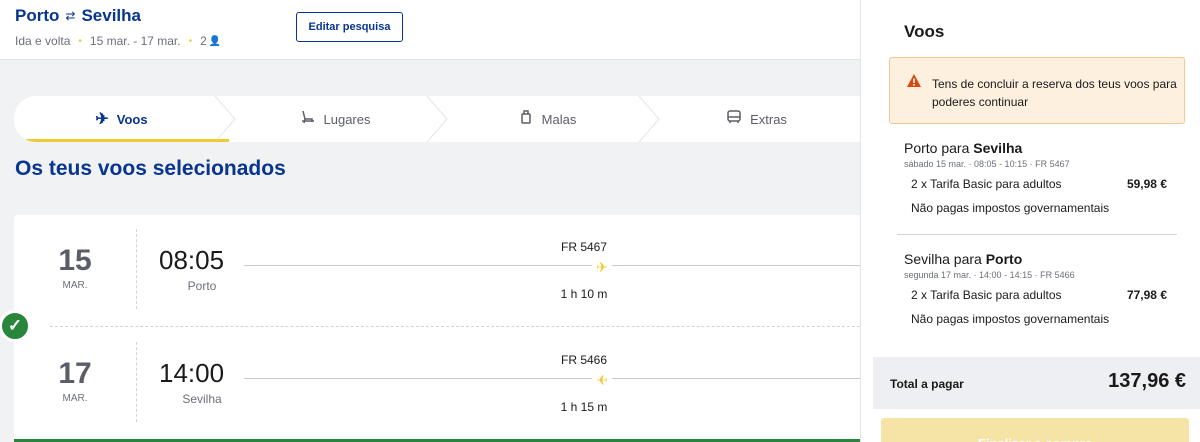 Image resolution: width=1200 pixels, height=442 pixels. What do you see at coordinates (584, 360) in the screenshot?
I see `flight-number: FR 5466` at bounding box center [584, 360].